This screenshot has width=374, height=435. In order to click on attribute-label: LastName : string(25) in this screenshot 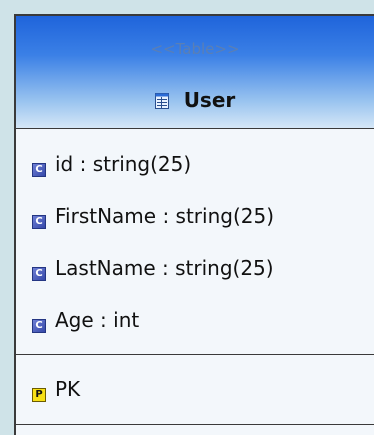, I will do `click(164, 268)`.